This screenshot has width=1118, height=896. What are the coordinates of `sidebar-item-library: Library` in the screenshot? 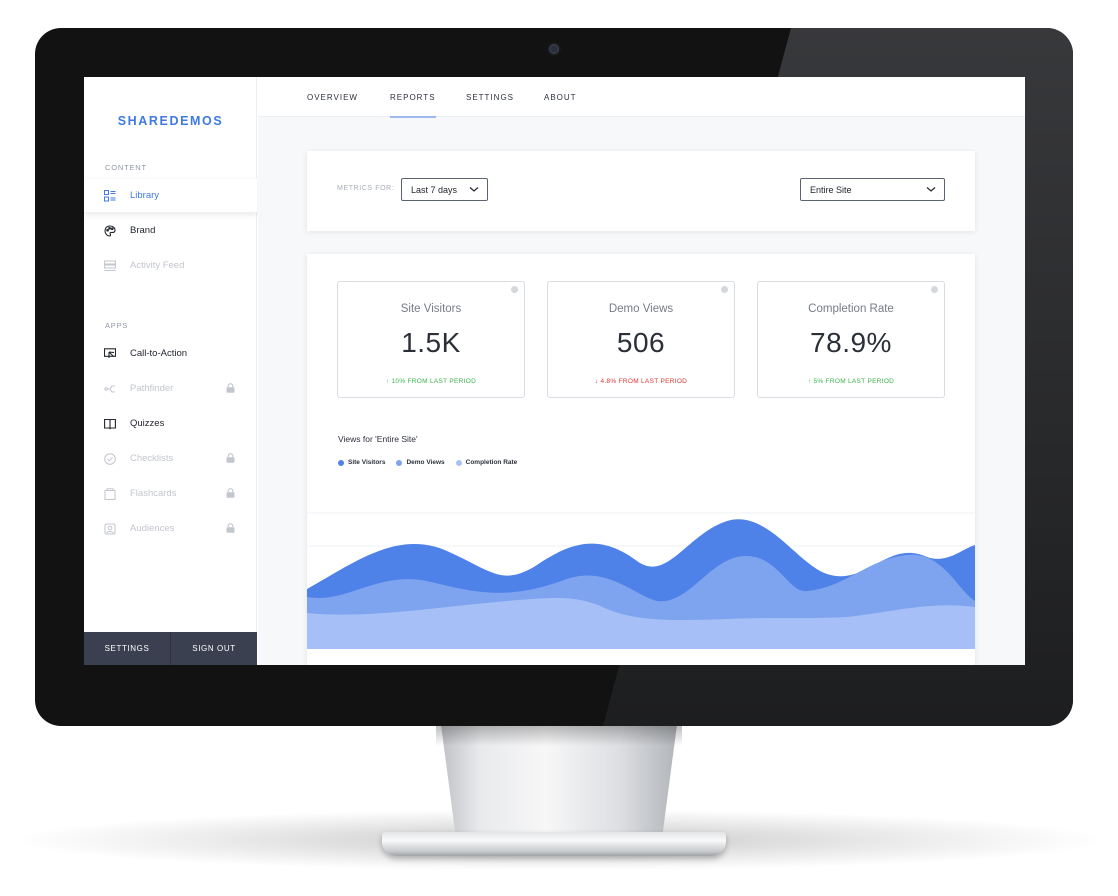 It's located at (170, 195).